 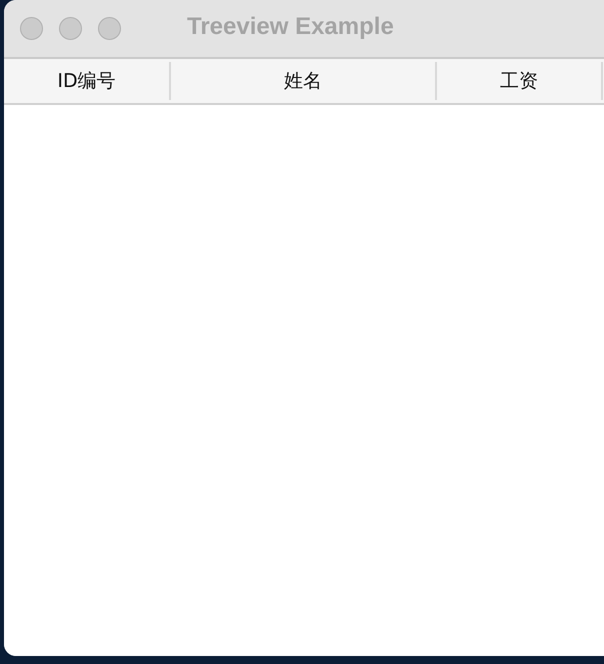 I want to click on column-header: ID编号, so click(x=87, y=81).